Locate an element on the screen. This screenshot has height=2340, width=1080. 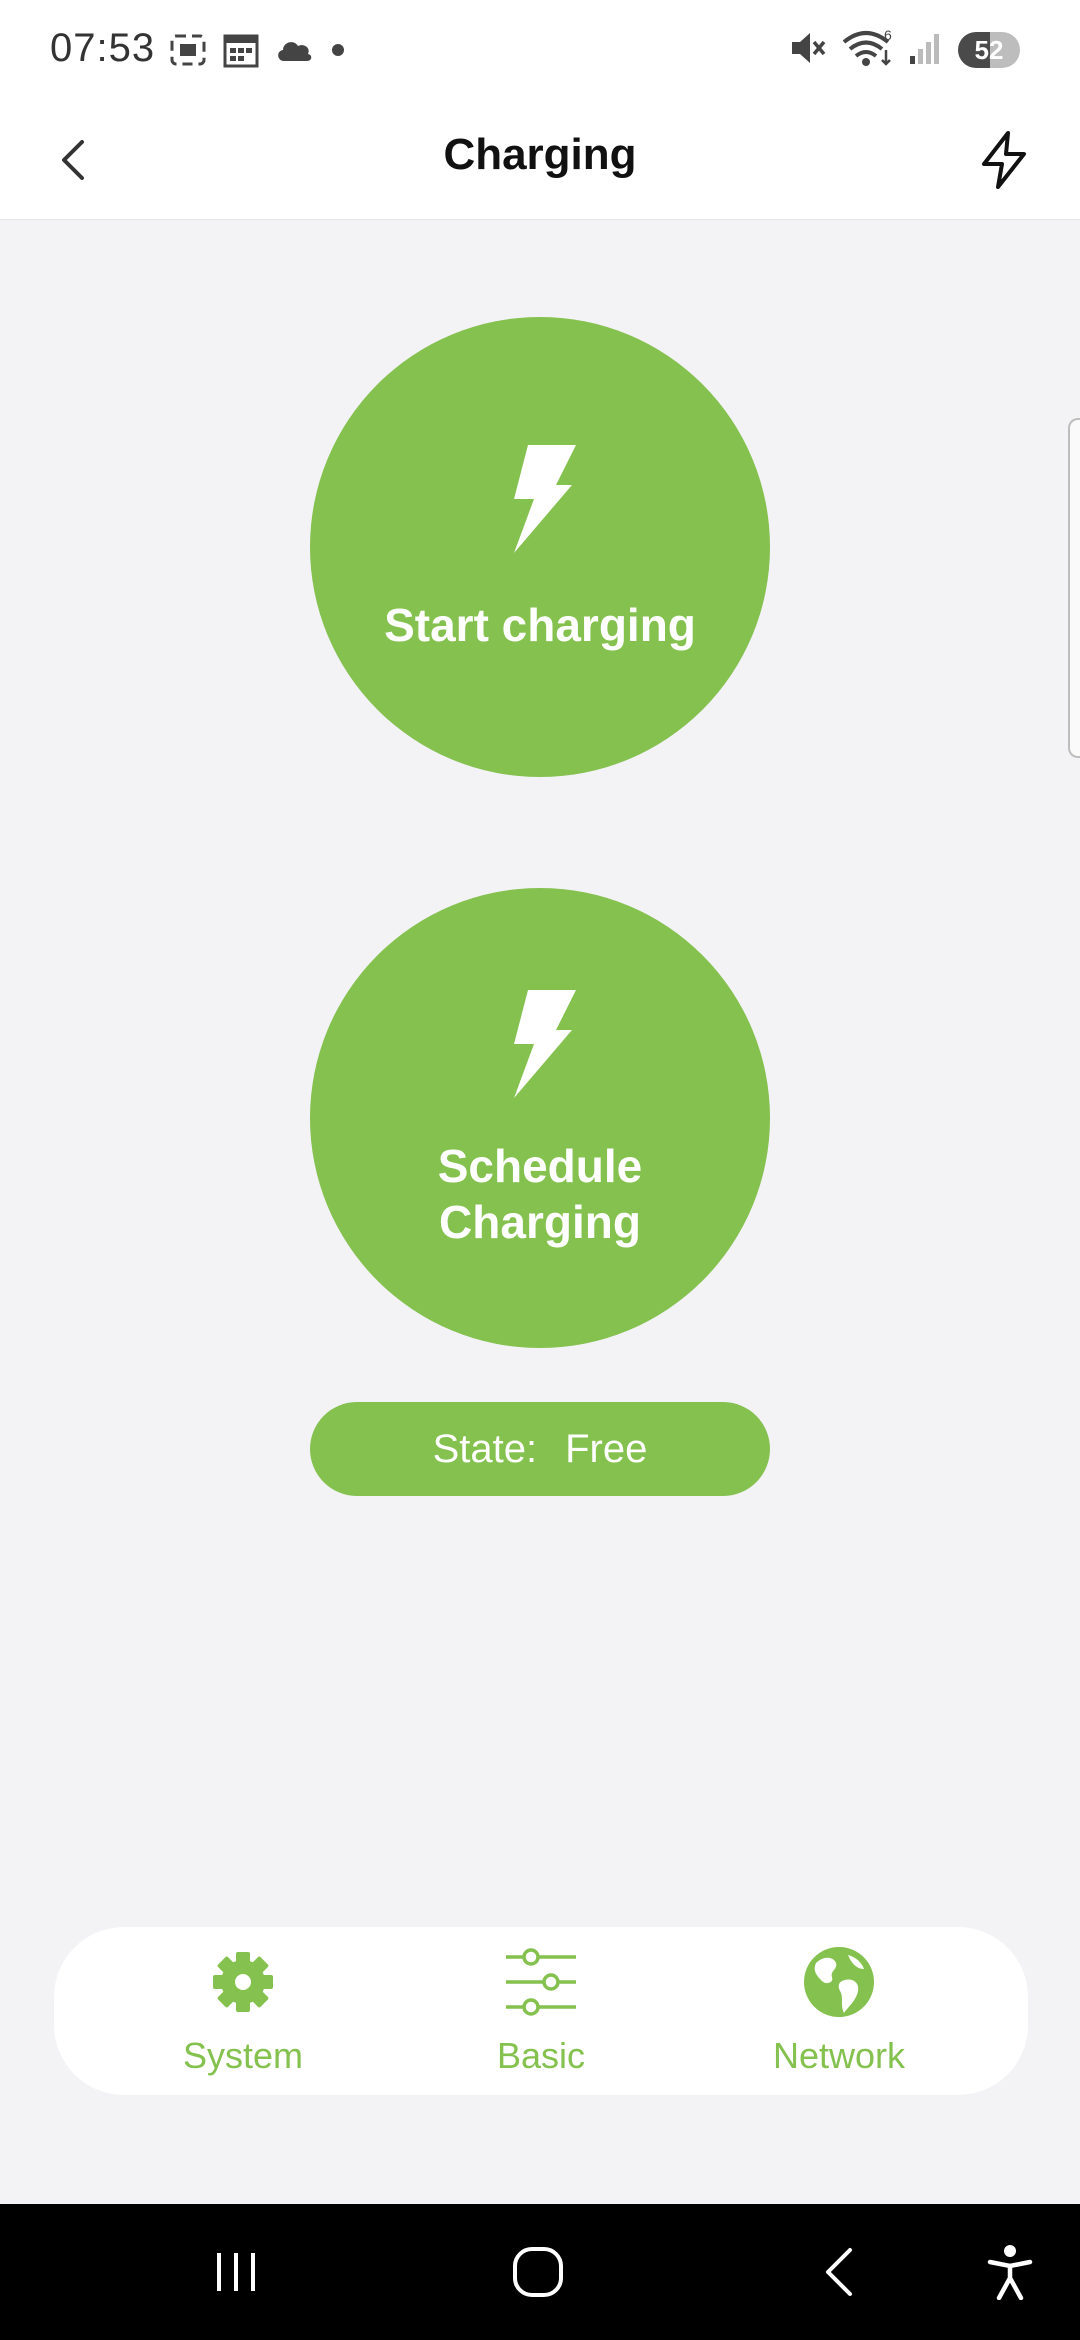
schedule-label-line2: Charging is located at coordinates (540, 1222).